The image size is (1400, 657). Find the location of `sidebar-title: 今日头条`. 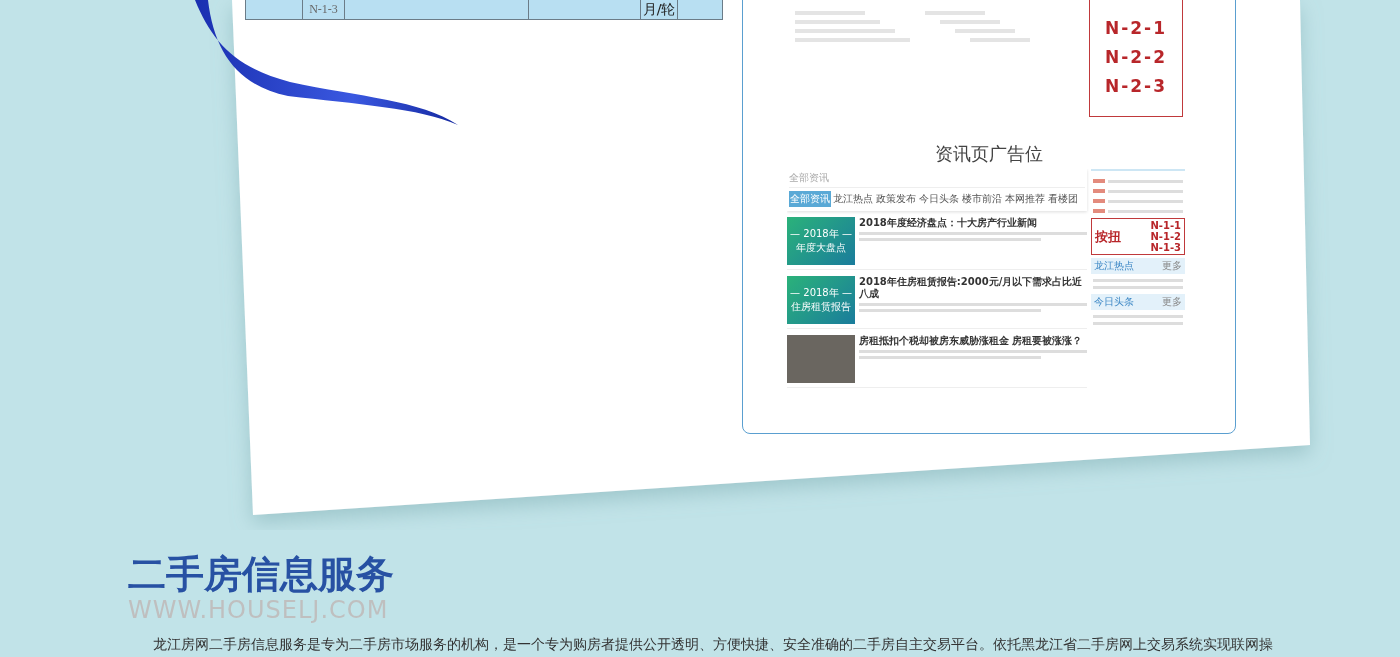

sidebar-title: 今日头条 is located at coordinates (1114, 302).